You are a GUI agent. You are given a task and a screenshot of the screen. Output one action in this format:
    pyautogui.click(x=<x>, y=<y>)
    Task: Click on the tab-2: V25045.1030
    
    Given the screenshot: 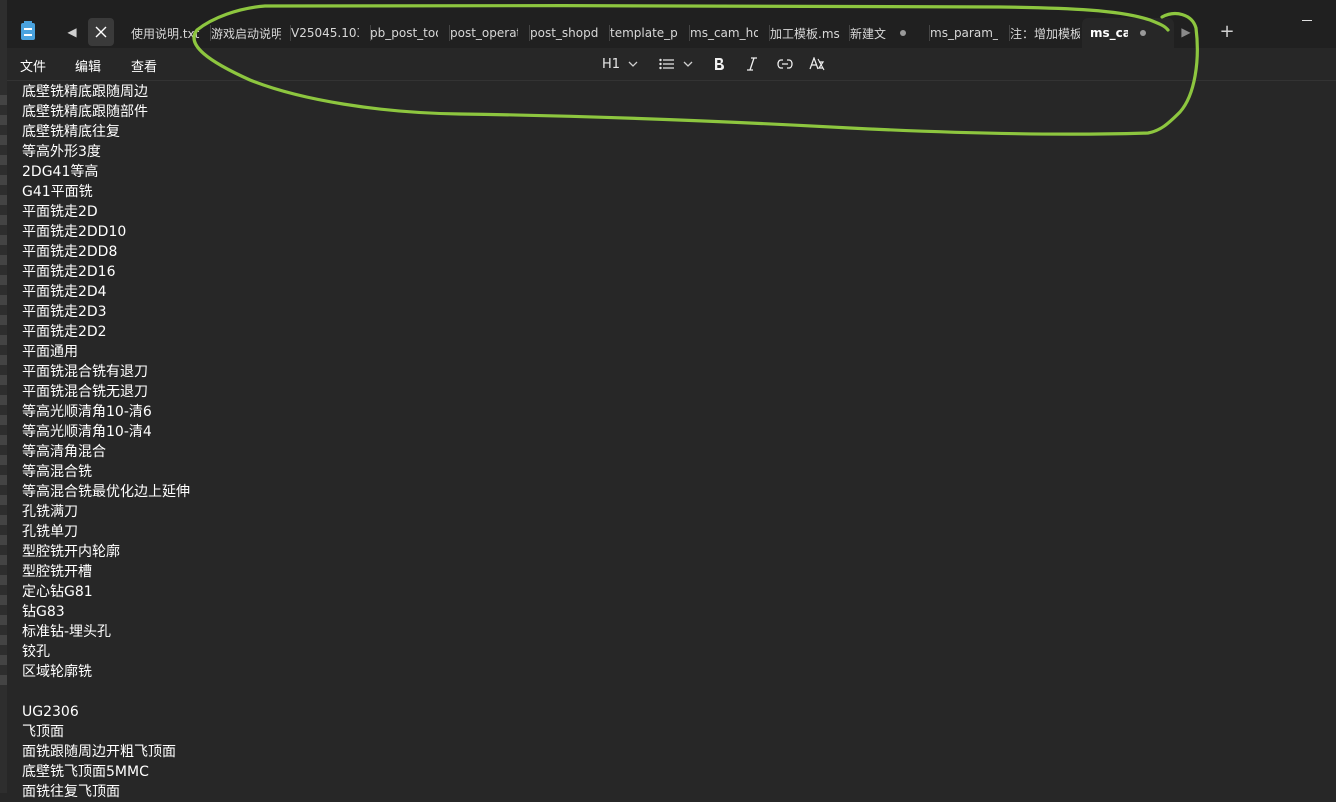 What is the action you would take?
    pyautogui.click(x=327, y=33)
    